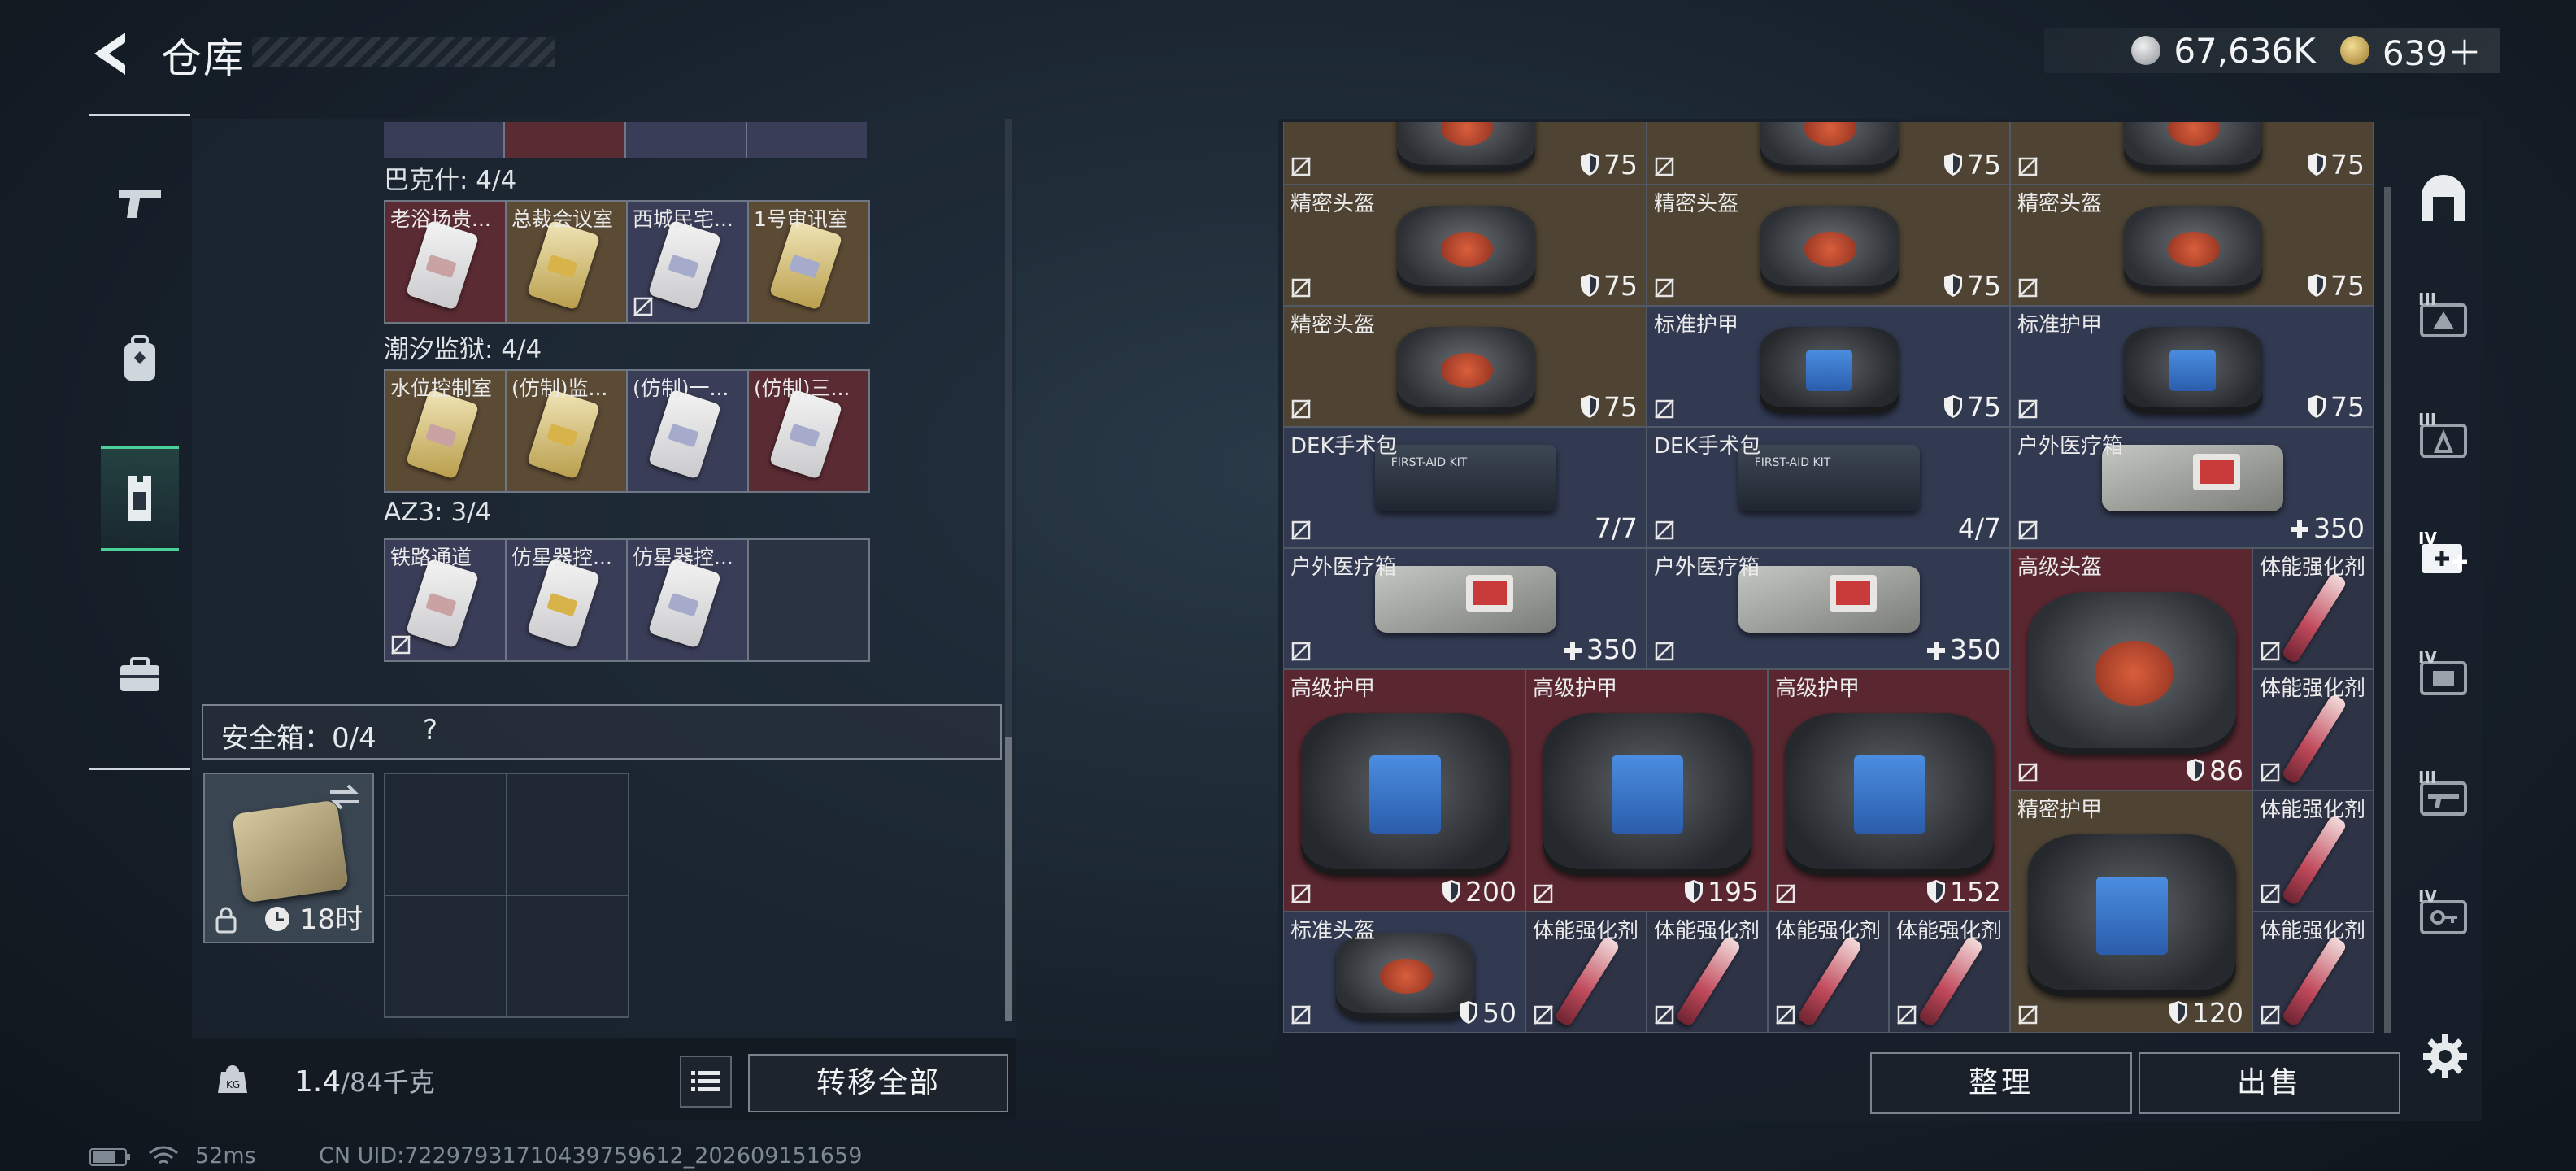  I want to click on filter-weapons: III, so click(2443, 796).